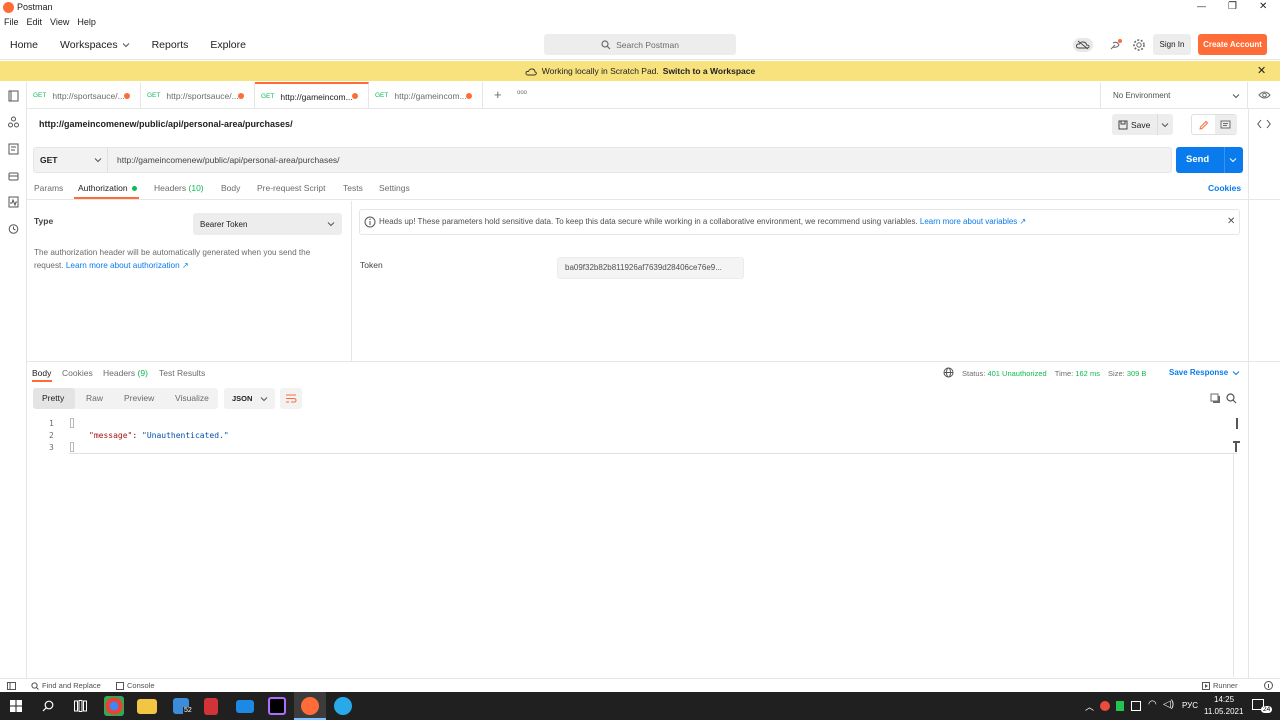  What do you see at coordinates (107, 188) in the screenshot?
I see `tab-authorization: Authorization` at bounding box center [107, 188].